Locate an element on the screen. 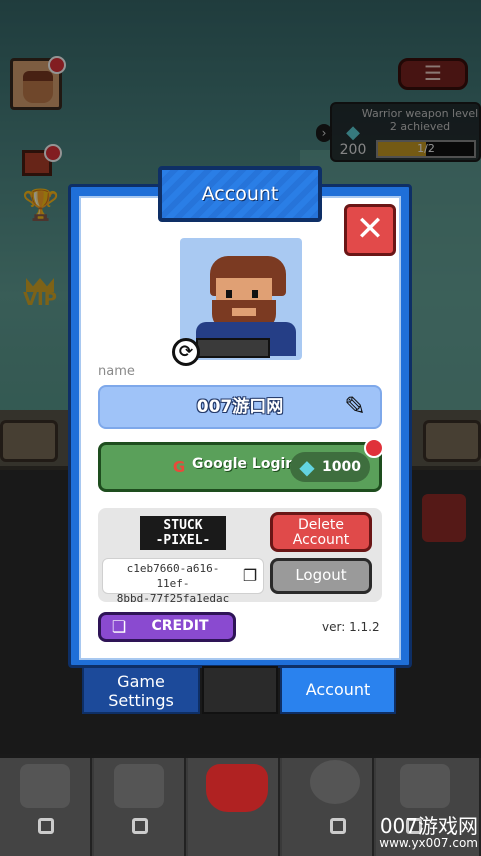  delete-label: Delete is located at coordinates (321, 525).